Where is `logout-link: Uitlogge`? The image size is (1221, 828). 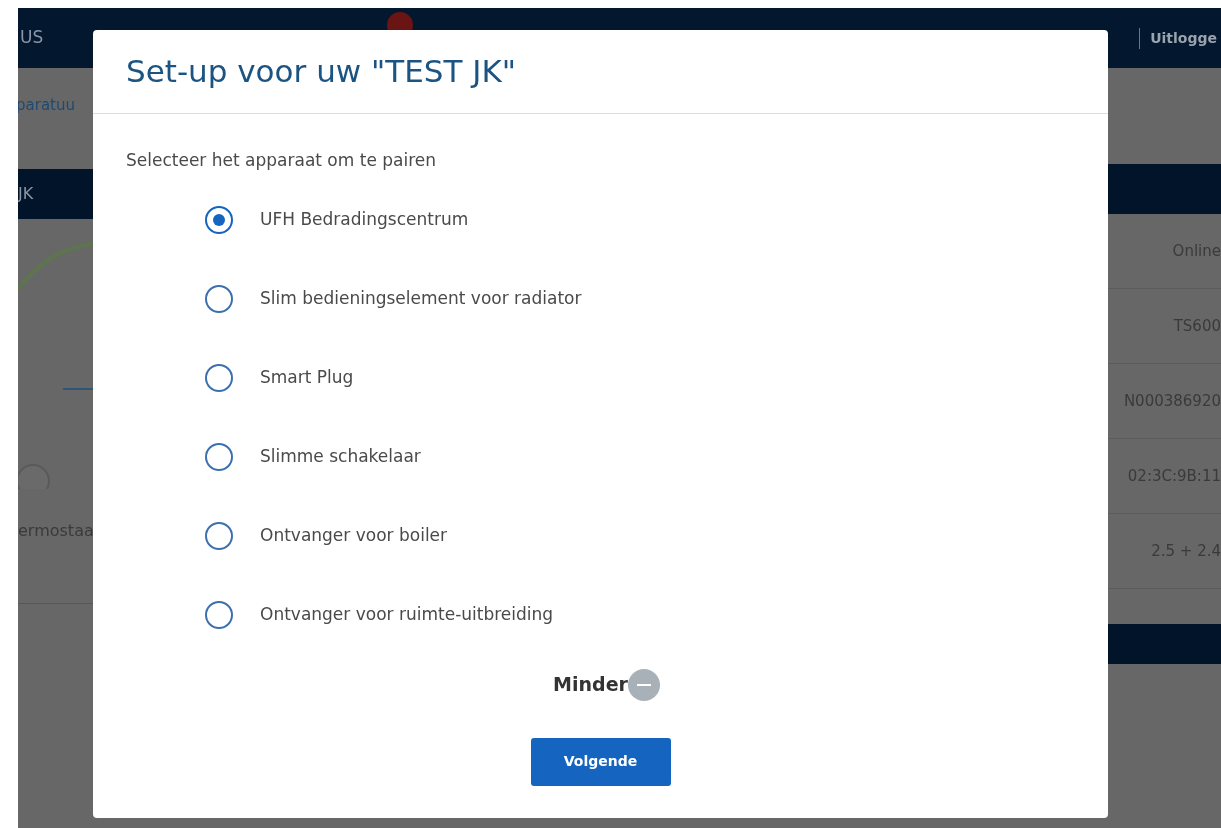 logout-link: Uitlogge is located at coordinates (1178, 38).